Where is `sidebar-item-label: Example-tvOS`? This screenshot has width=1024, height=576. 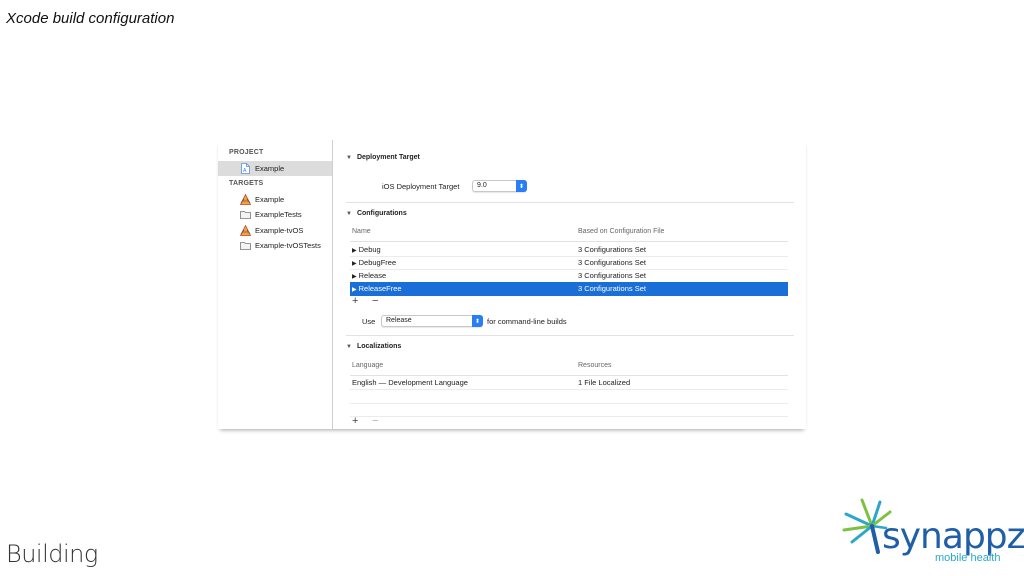 sidebar-item-label: Example-tvOS is located at coordinates (279, 230).